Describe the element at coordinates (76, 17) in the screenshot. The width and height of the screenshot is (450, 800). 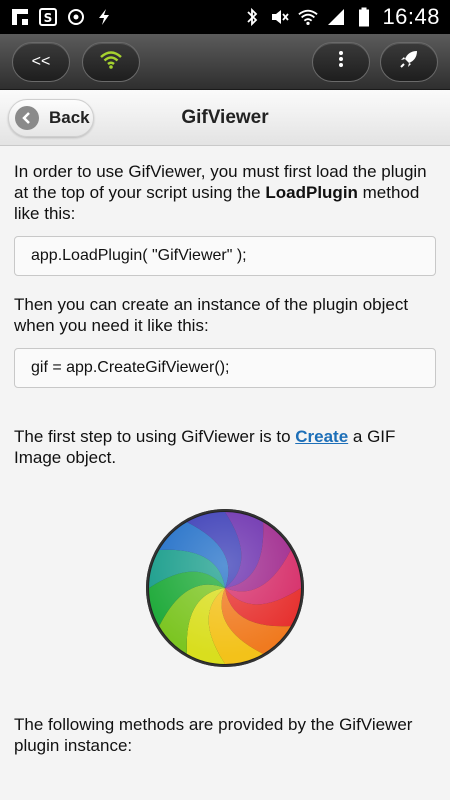
I see `sync-icon` at that location.